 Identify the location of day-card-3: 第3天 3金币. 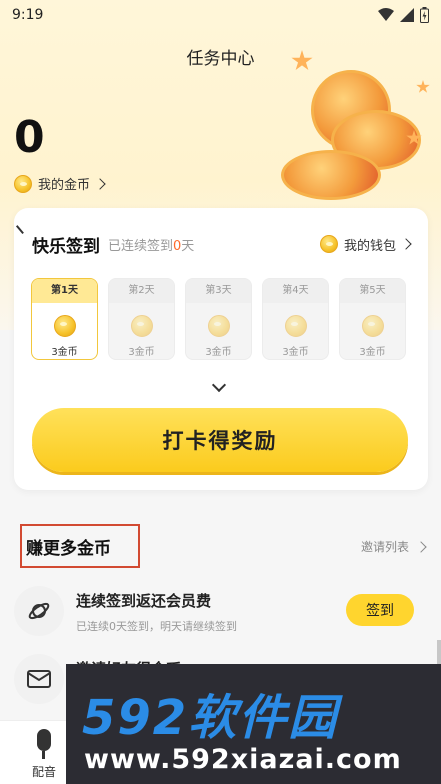
(218, 319).